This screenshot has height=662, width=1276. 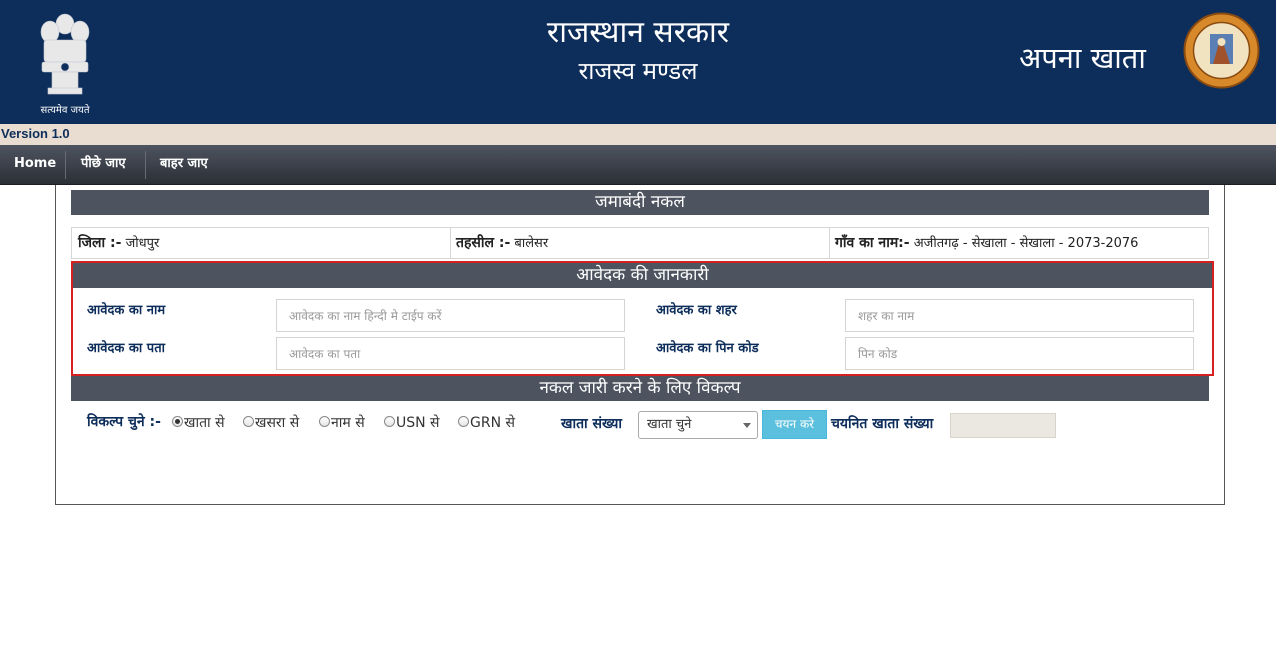 I want to click on radio-name: नाम से, so click(x=342, y=422).